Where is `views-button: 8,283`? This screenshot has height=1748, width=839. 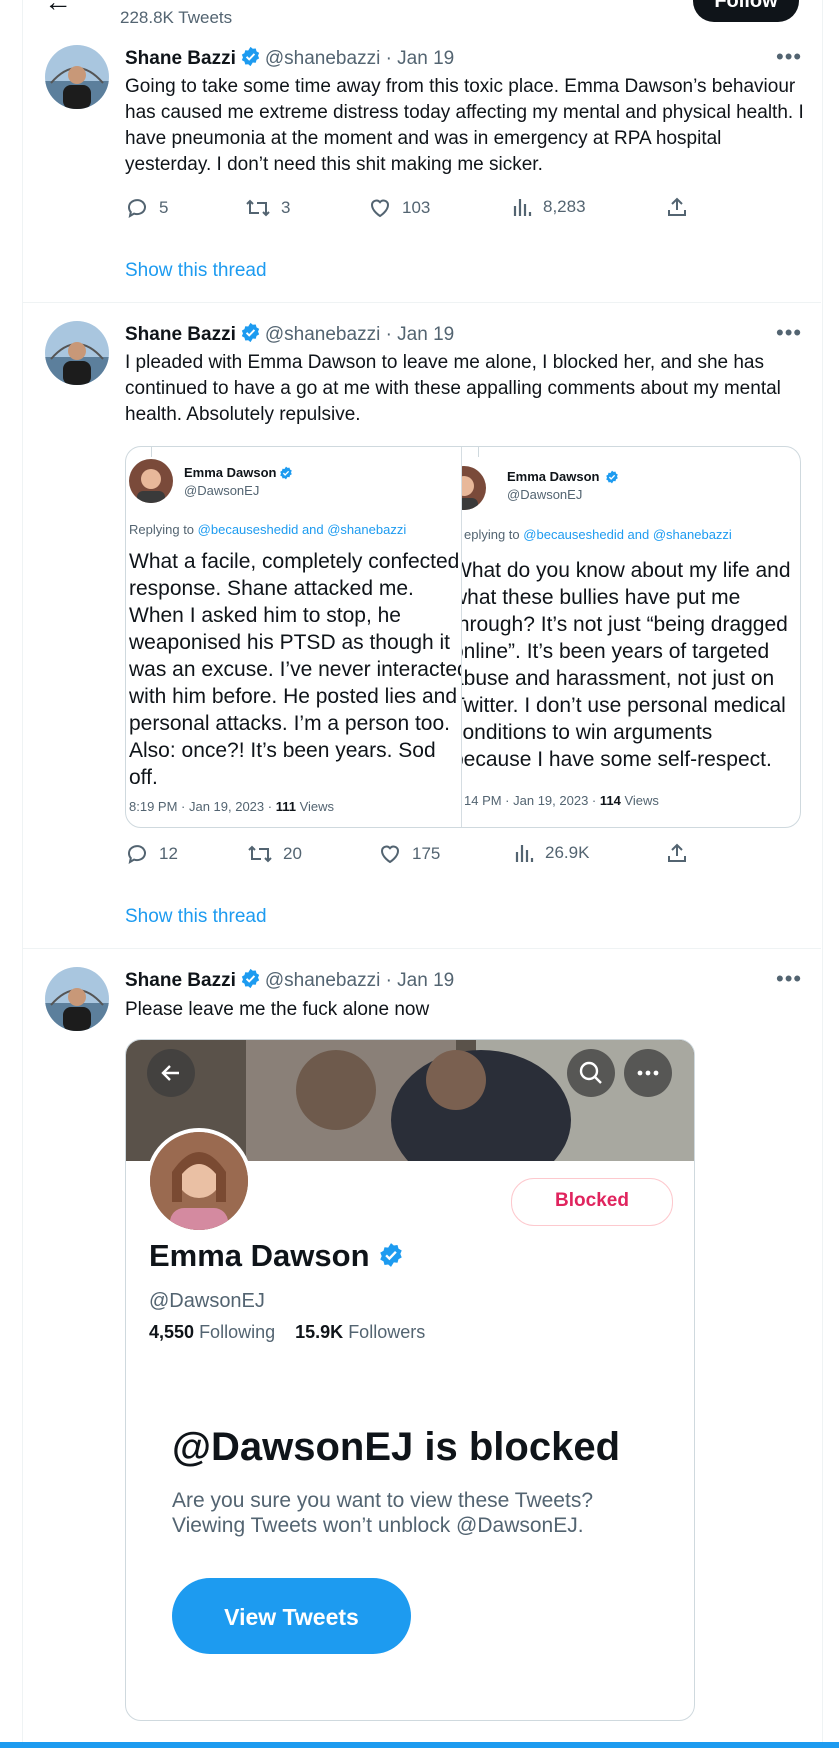 views-button: 8,283 is located at coordinates (548, 207).